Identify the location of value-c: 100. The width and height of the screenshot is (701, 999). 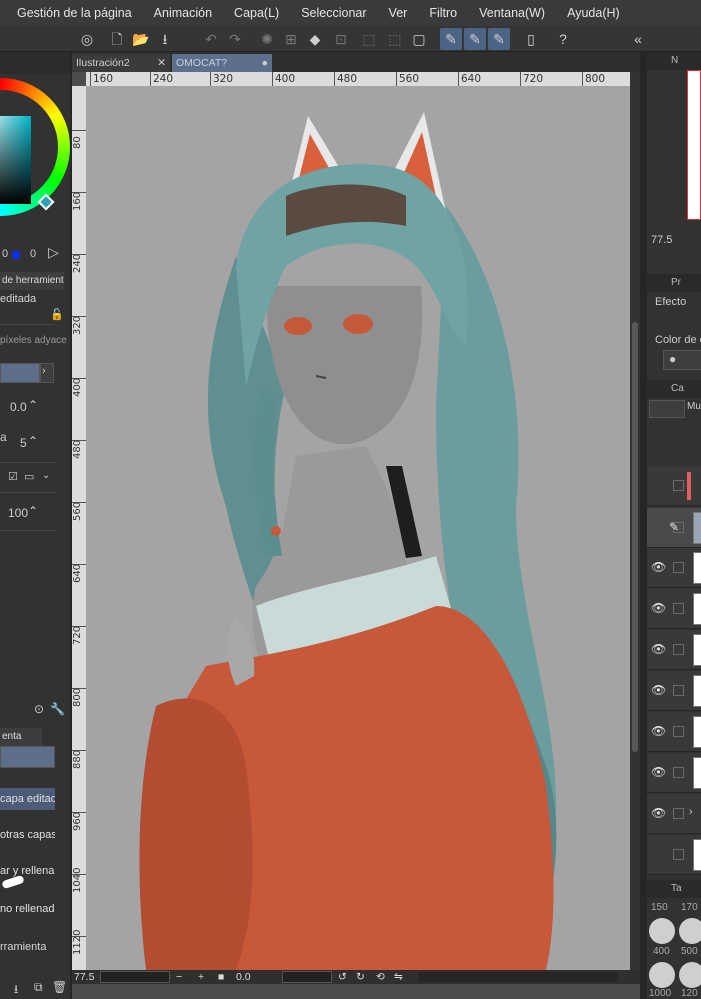
(18, 513).